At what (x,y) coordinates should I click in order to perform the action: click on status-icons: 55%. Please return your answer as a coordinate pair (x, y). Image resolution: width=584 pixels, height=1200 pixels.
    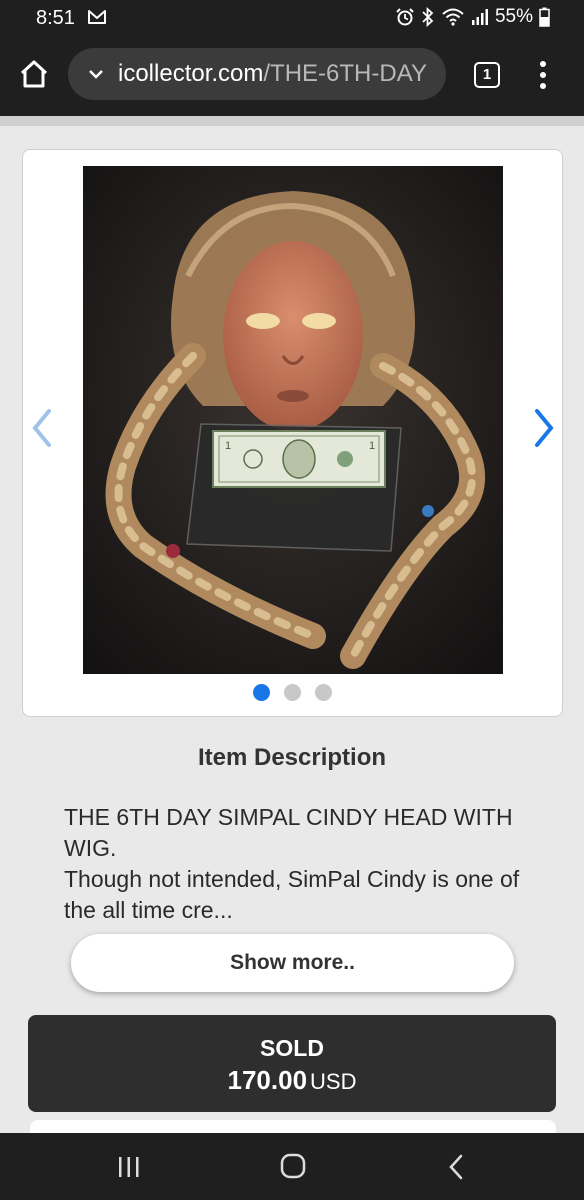
    Looking at the image, I should click on (472, 17).